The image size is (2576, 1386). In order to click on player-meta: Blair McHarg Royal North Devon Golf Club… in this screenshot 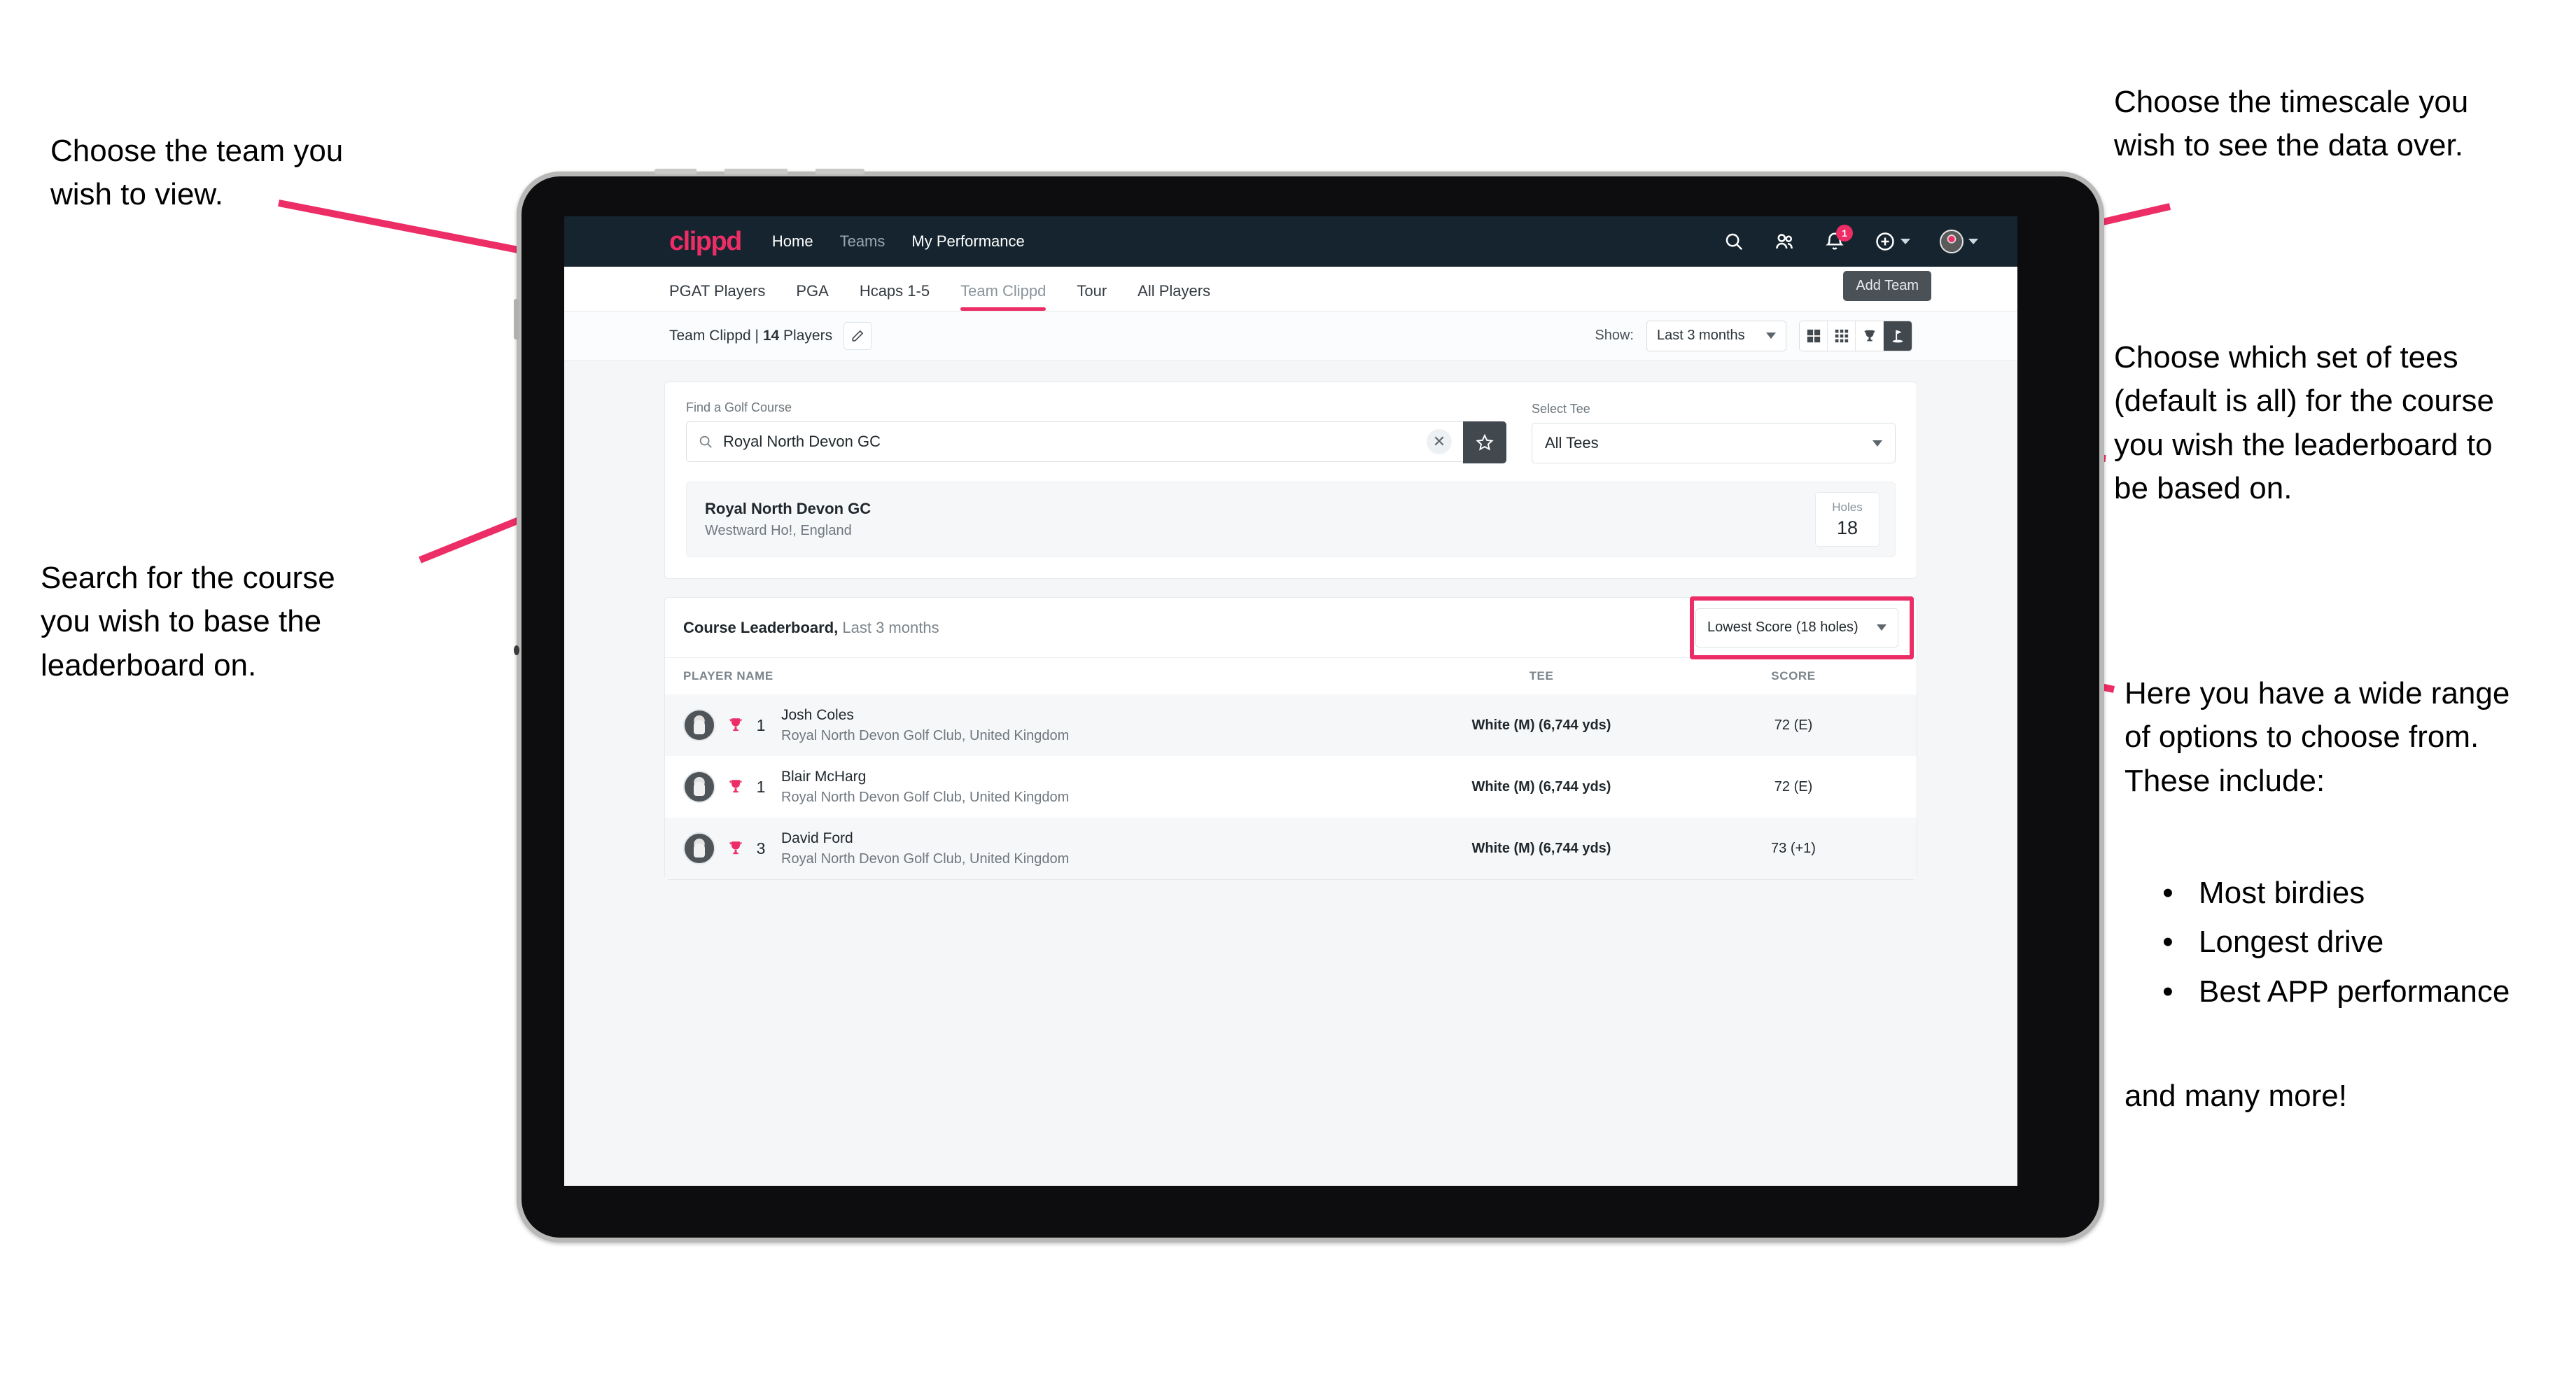, I will do `click(1087, 787)`.